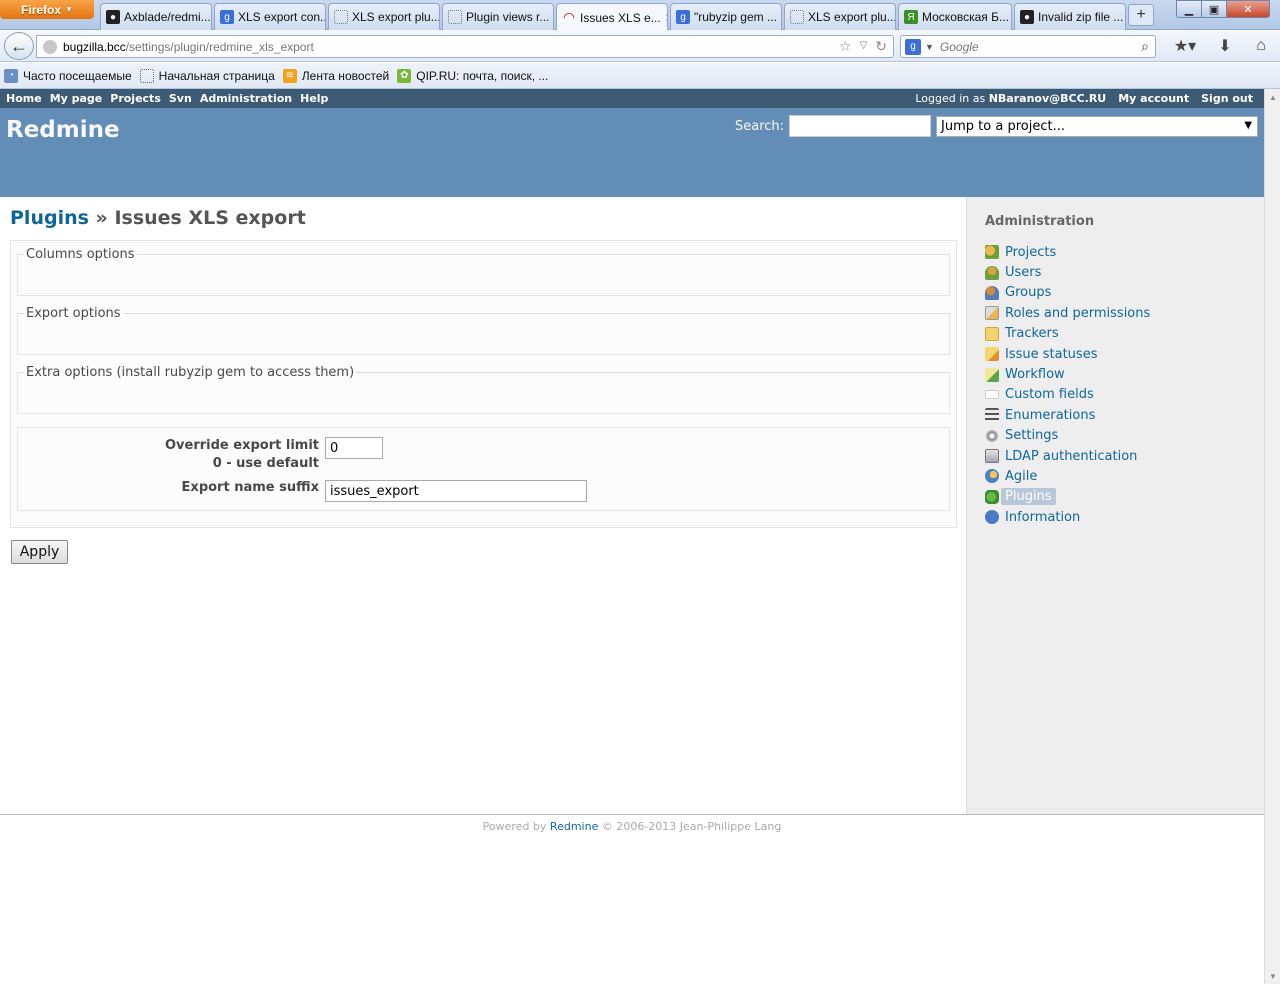  I want to click on chevron-down-icon: ▽, so click(864, 46).